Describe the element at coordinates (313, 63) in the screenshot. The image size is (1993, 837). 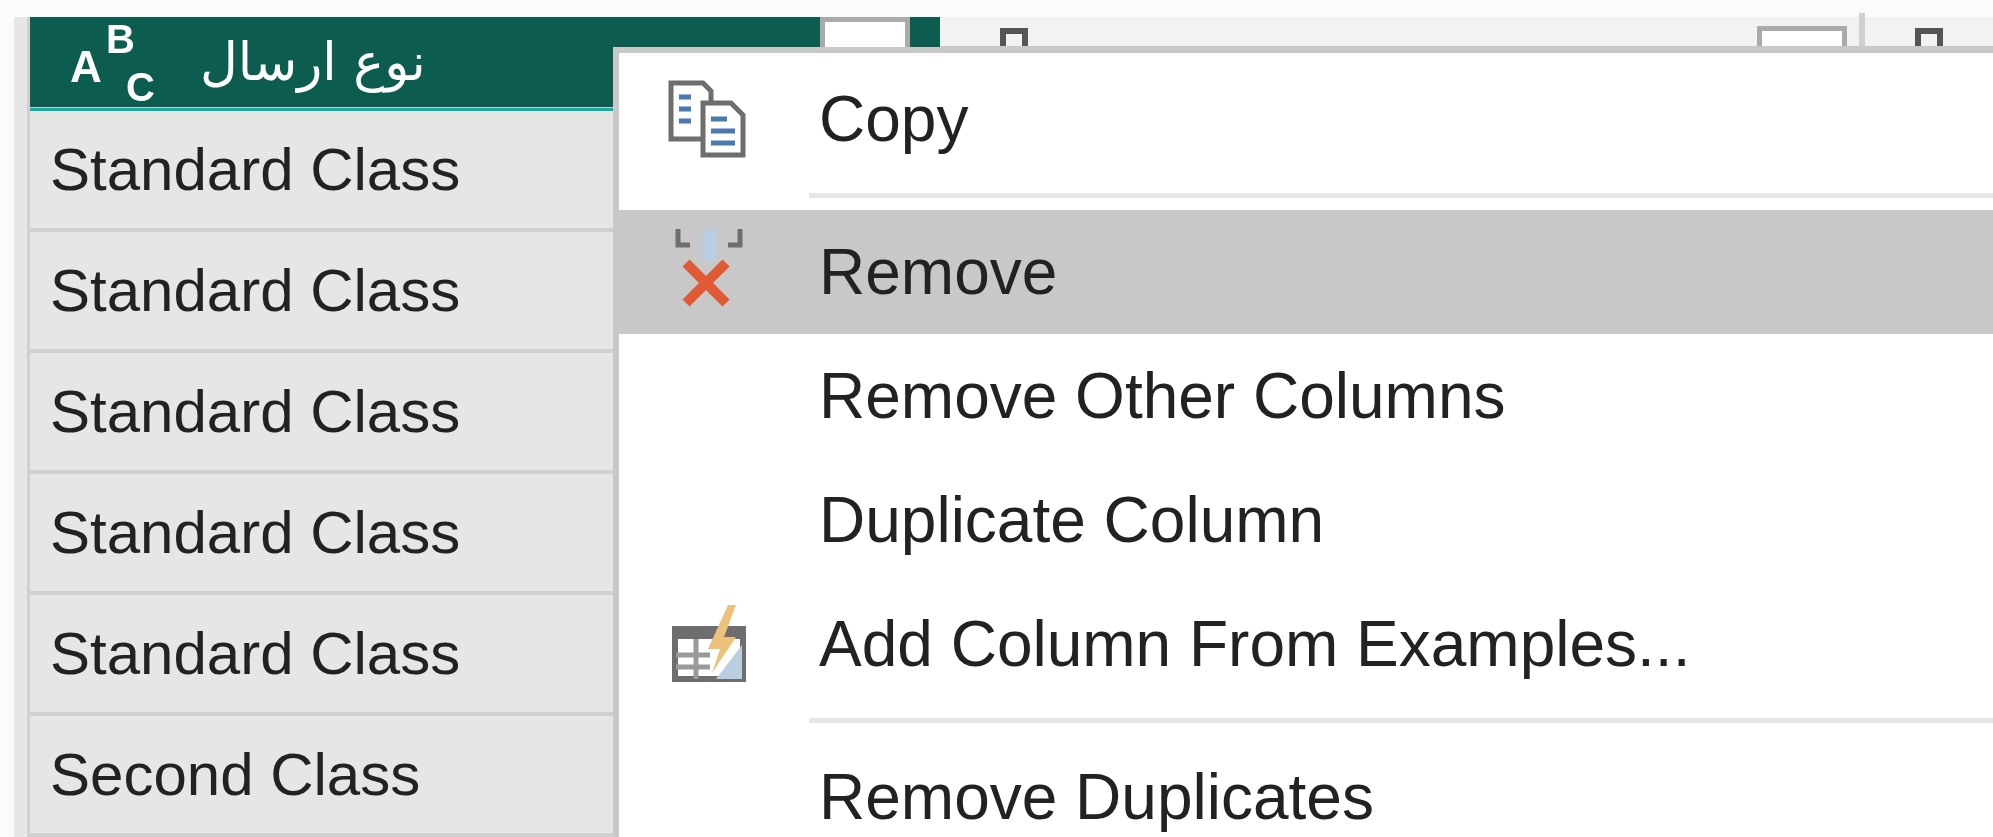
I see `column-title: نوع ارسال` at that location.